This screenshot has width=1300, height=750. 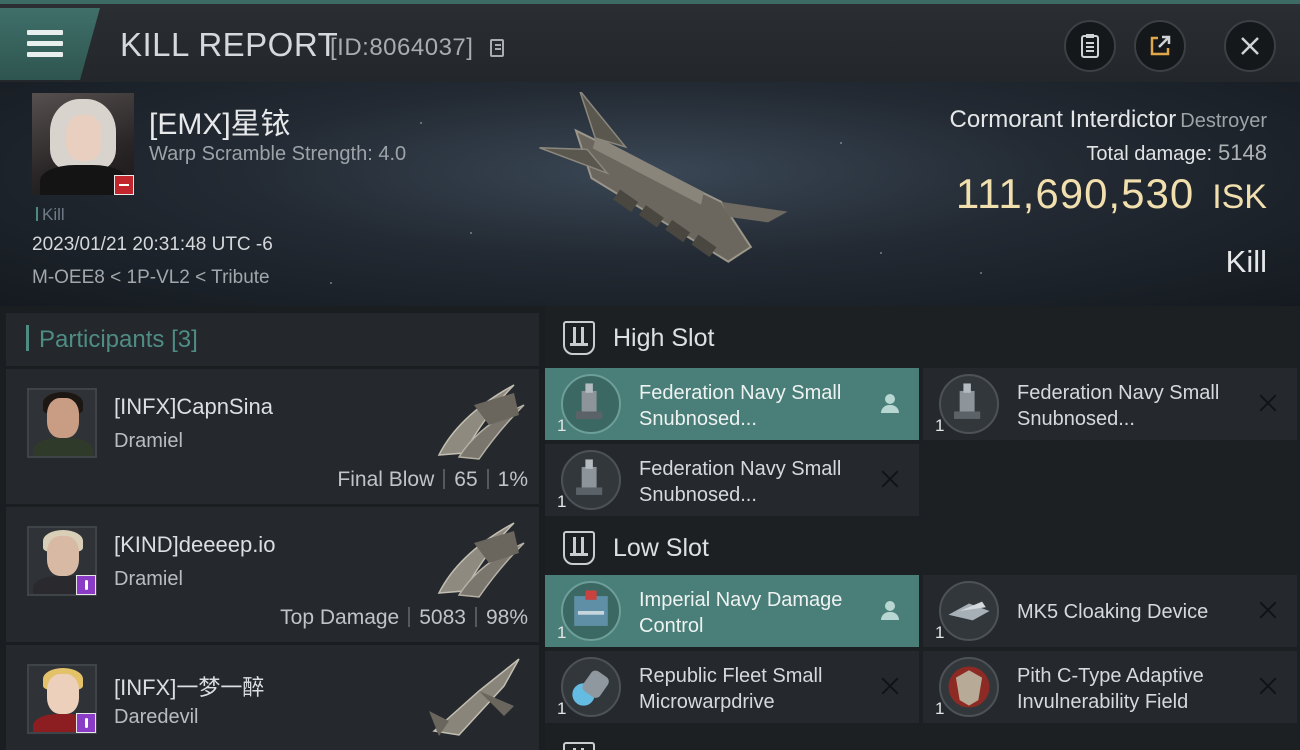 I want to click on clipboard-icon, so click(x=1090, y=46).